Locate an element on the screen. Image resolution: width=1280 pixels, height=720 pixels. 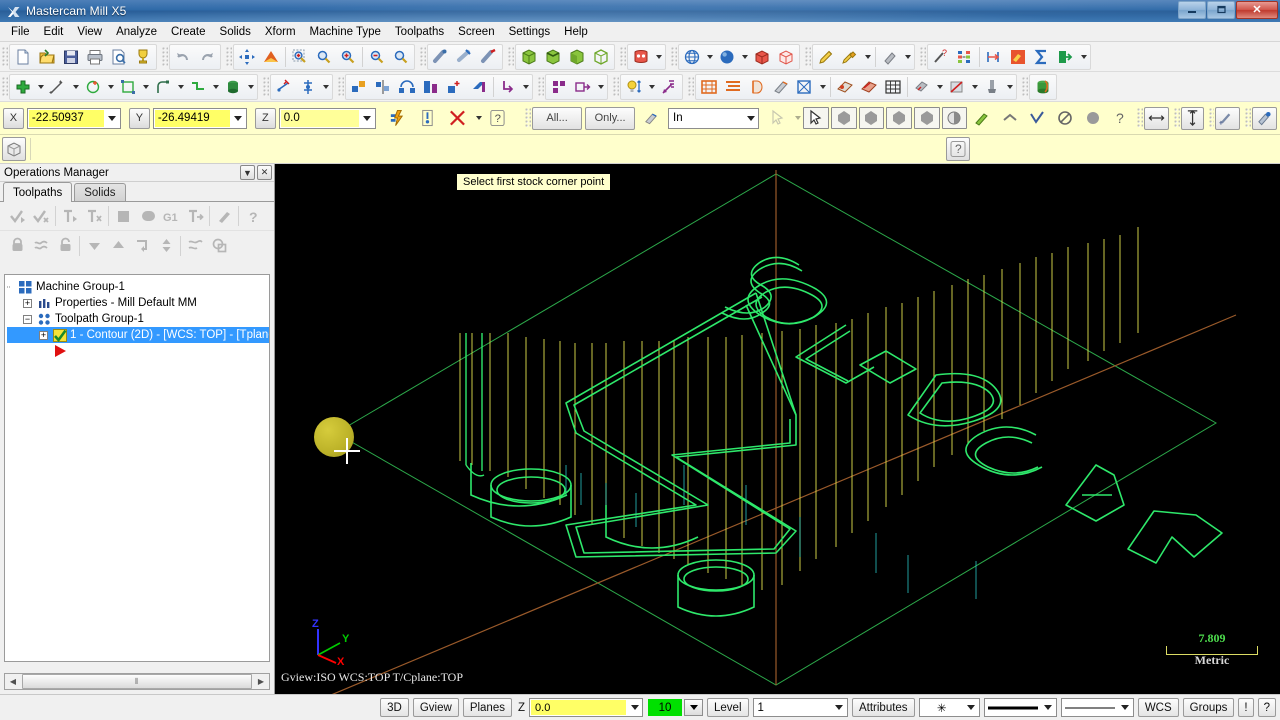
hatch-icon is located at coordinates (308, 87).